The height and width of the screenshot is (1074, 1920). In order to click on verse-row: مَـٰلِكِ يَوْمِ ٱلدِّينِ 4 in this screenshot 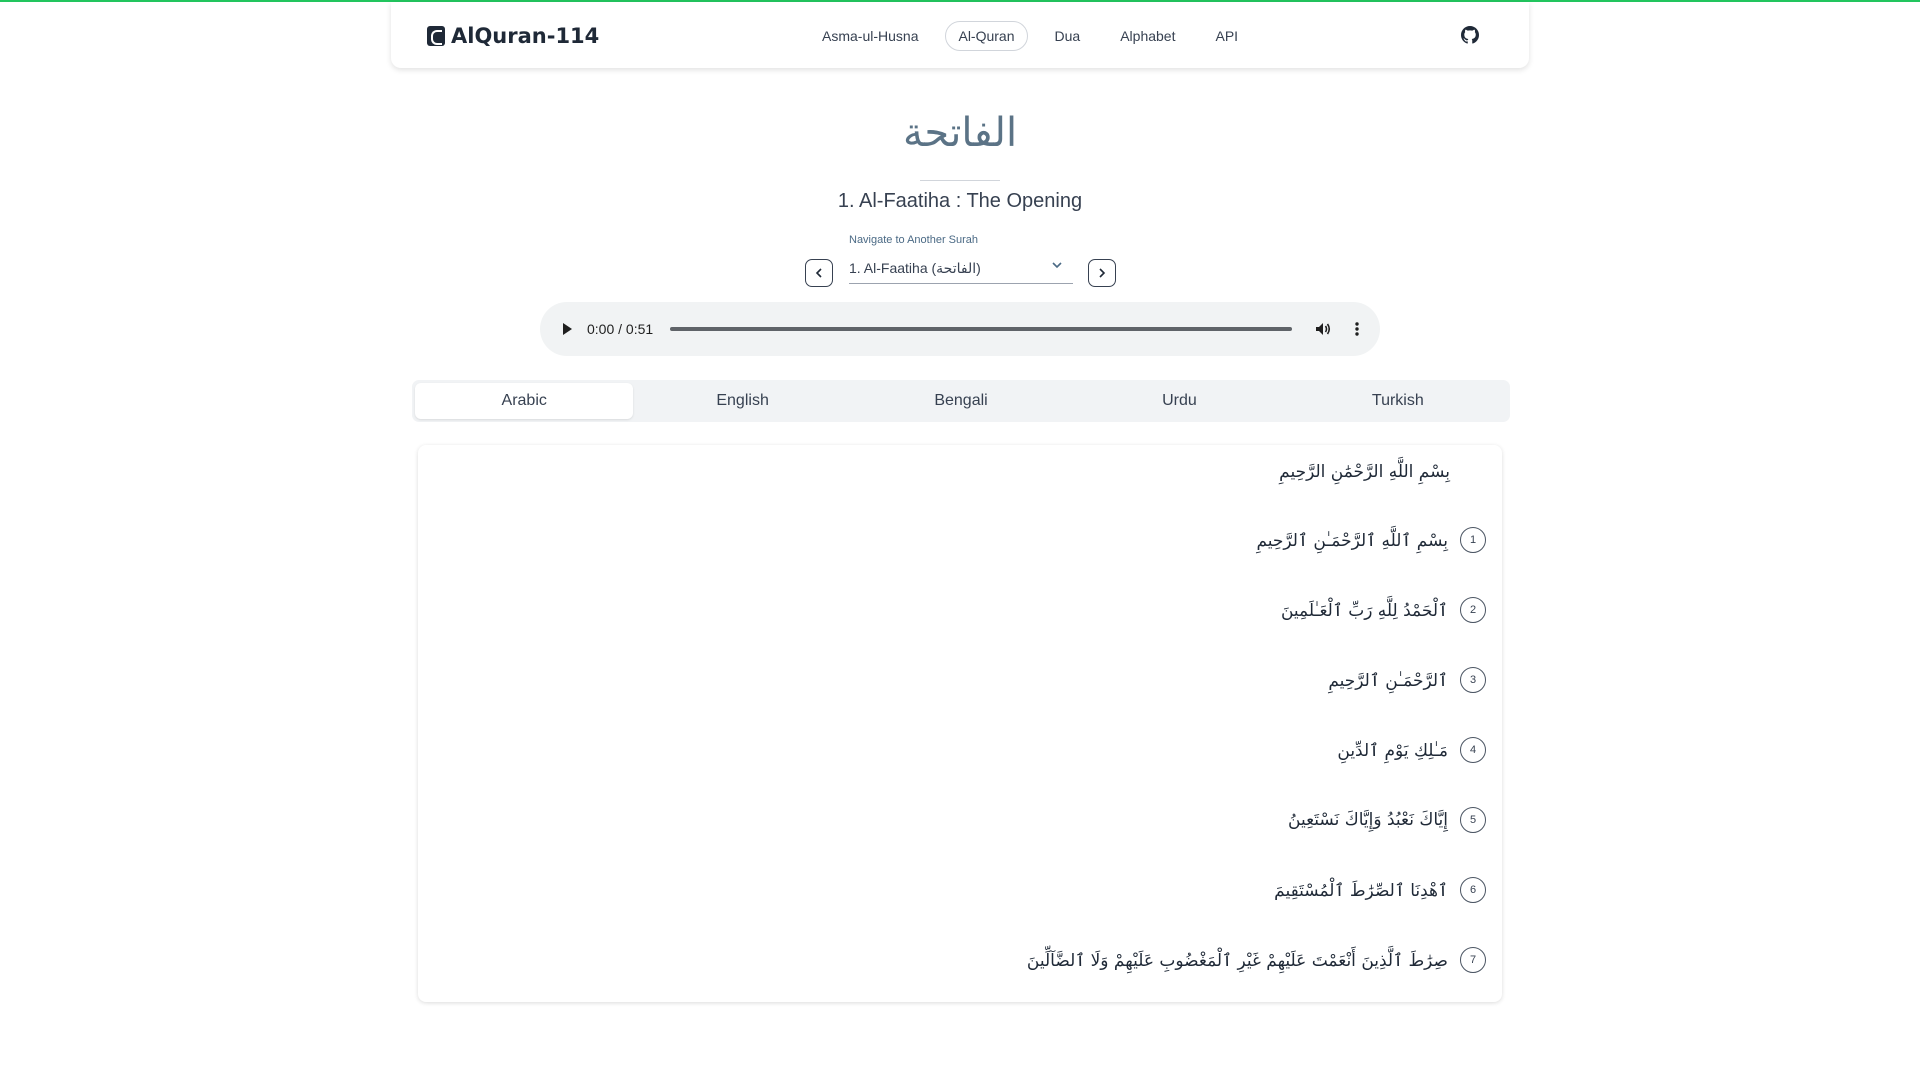, I will do `click(1411, 750)`.